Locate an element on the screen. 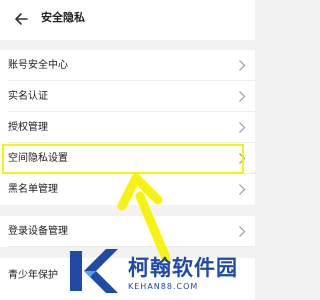  highlight-box is located at coordinates (123, 159).